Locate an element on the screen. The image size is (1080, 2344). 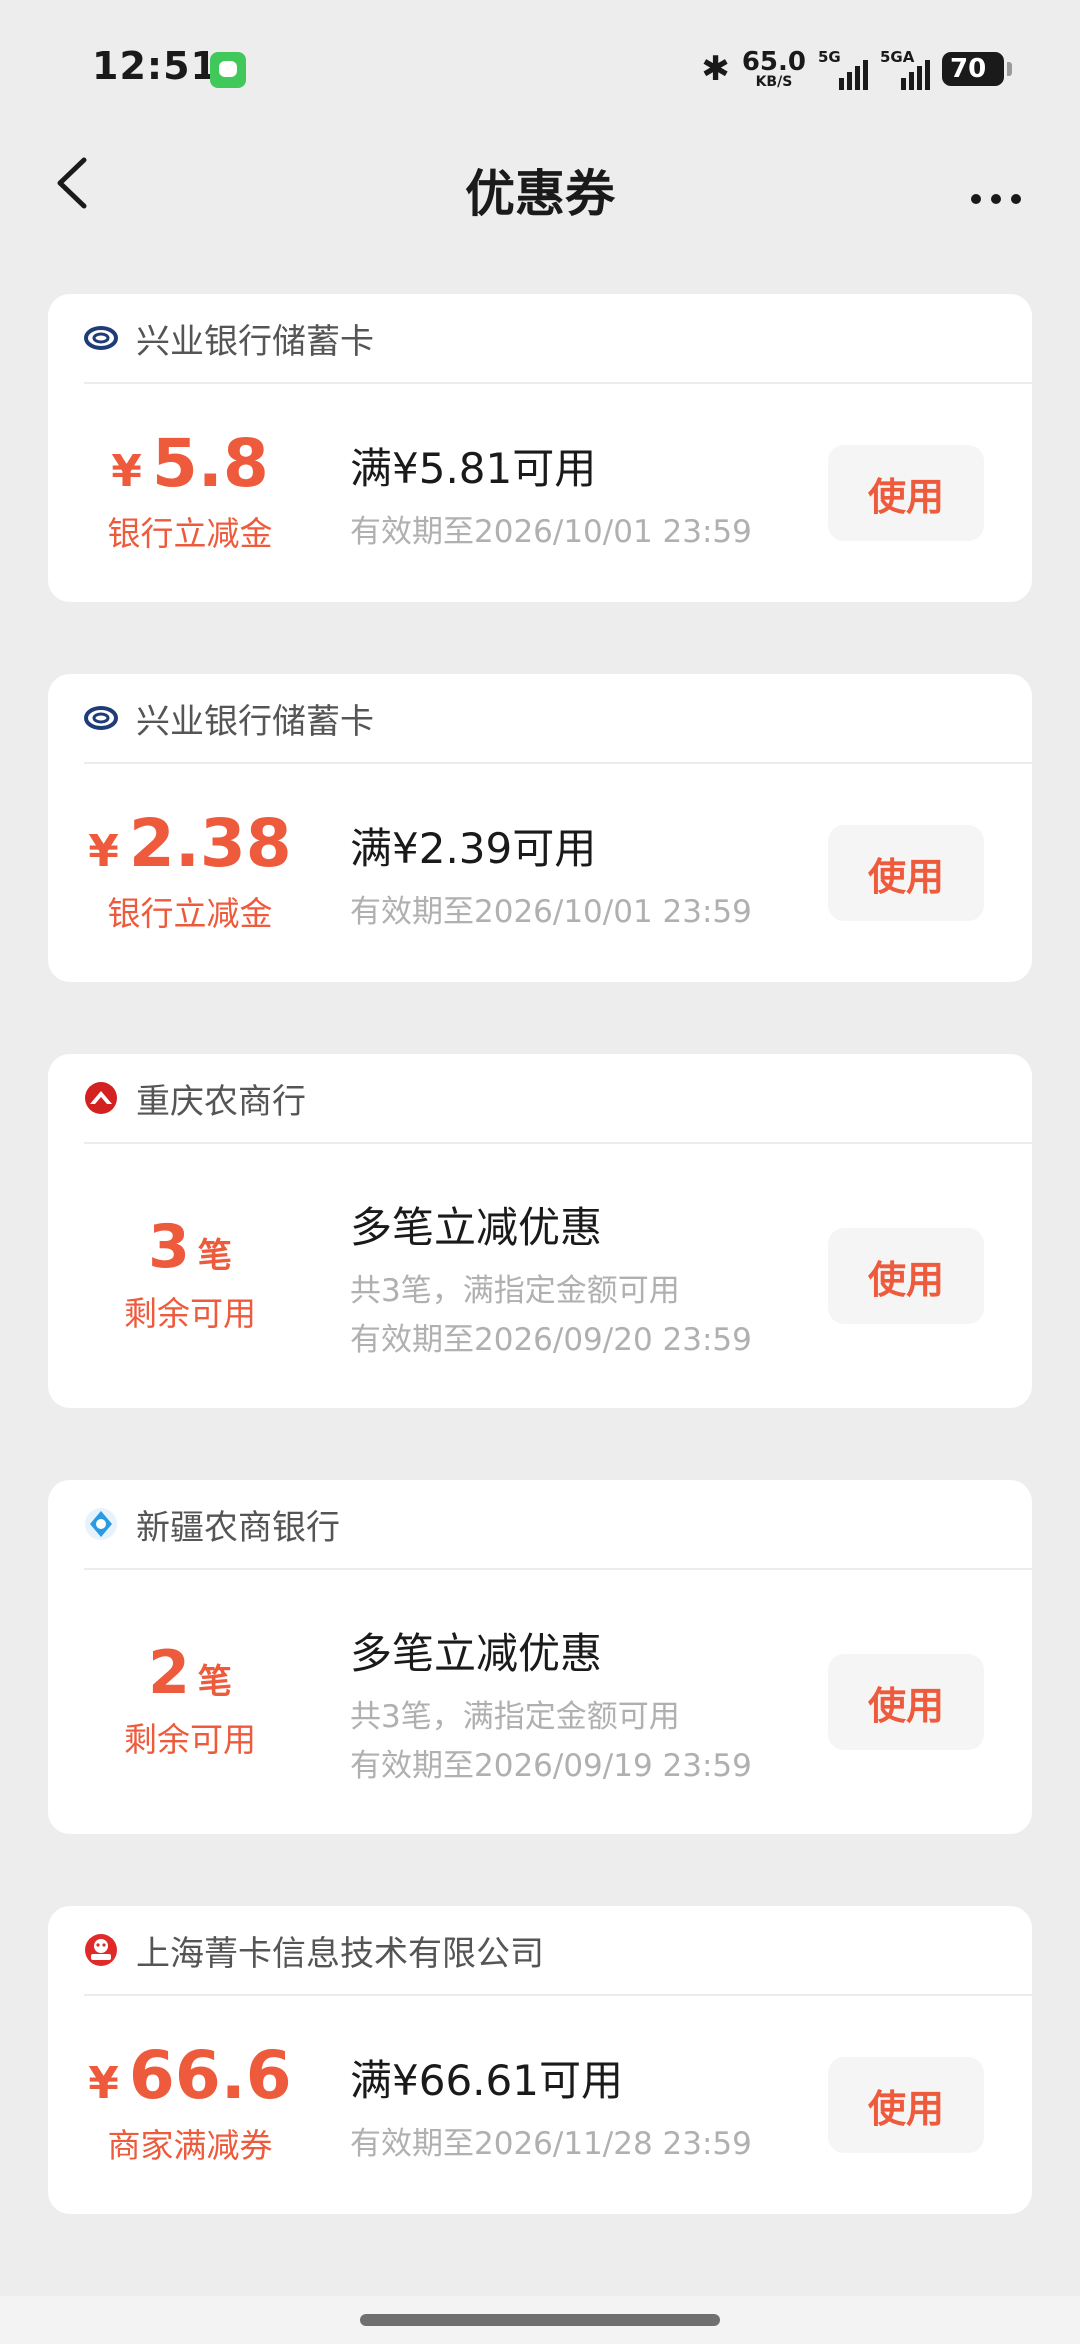
bank-name: 重庆农商行 is located at coordinates (221, 1101).